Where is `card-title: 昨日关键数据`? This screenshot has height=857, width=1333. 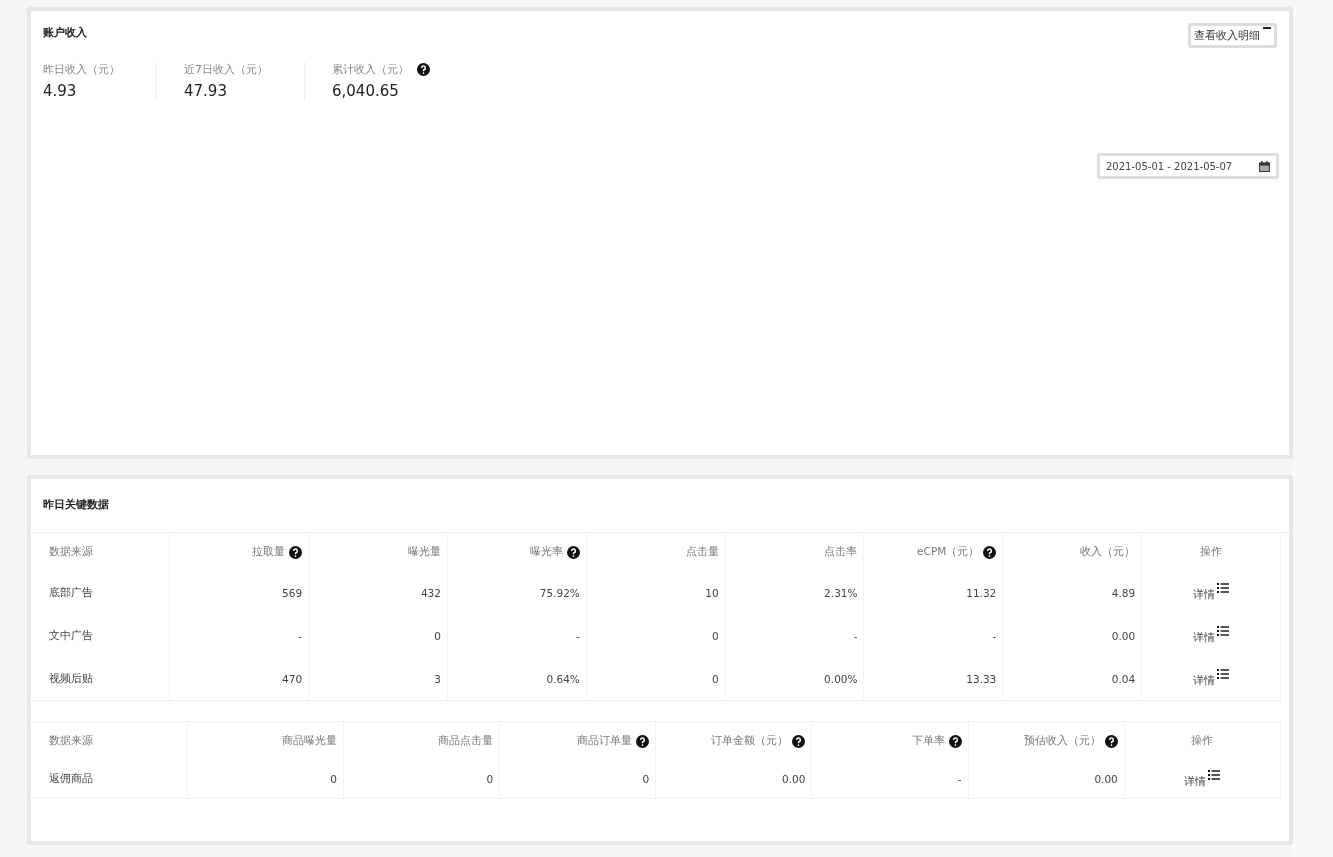
card-title: 昨日关键数据 is located at coordinates (76, 504).